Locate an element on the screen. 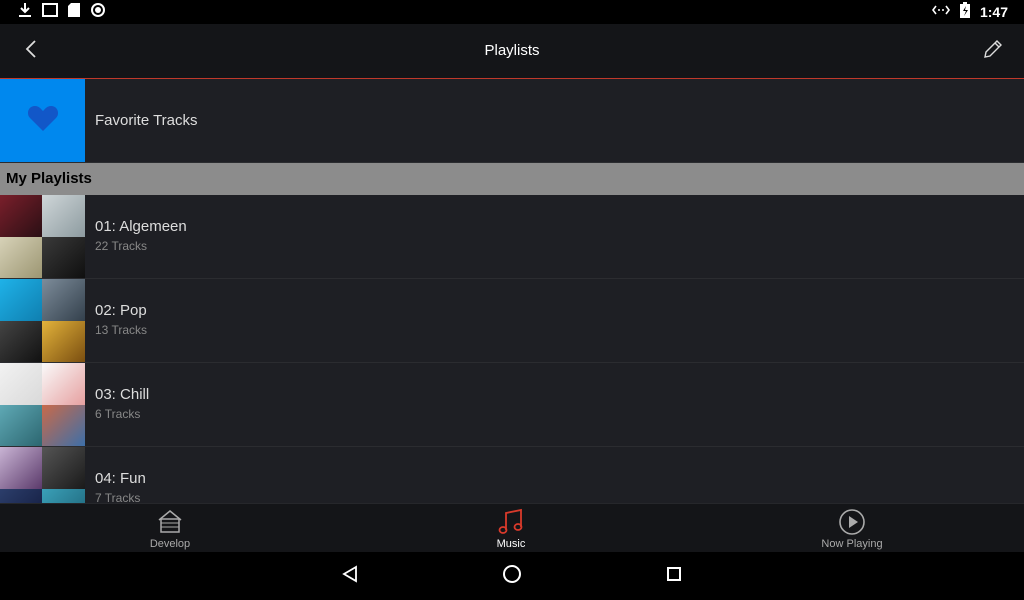 The width and height of the screenshot is (1024, 600). music-note-icon is located at coordinates (511, 521).